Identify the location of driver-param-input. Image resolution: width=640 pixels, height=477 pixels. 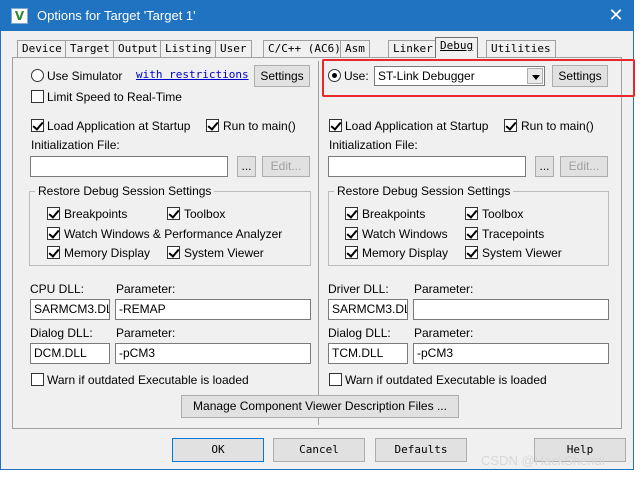
(511, 309).